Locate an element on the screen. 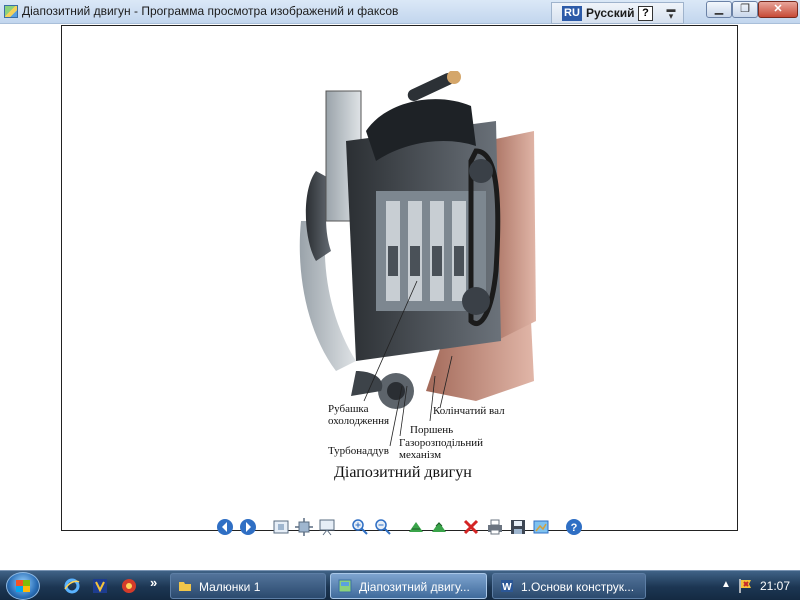 This screenshot has width=800, height=600. image-caption: Діапозитний двигун is located at coordinates (403, 472).